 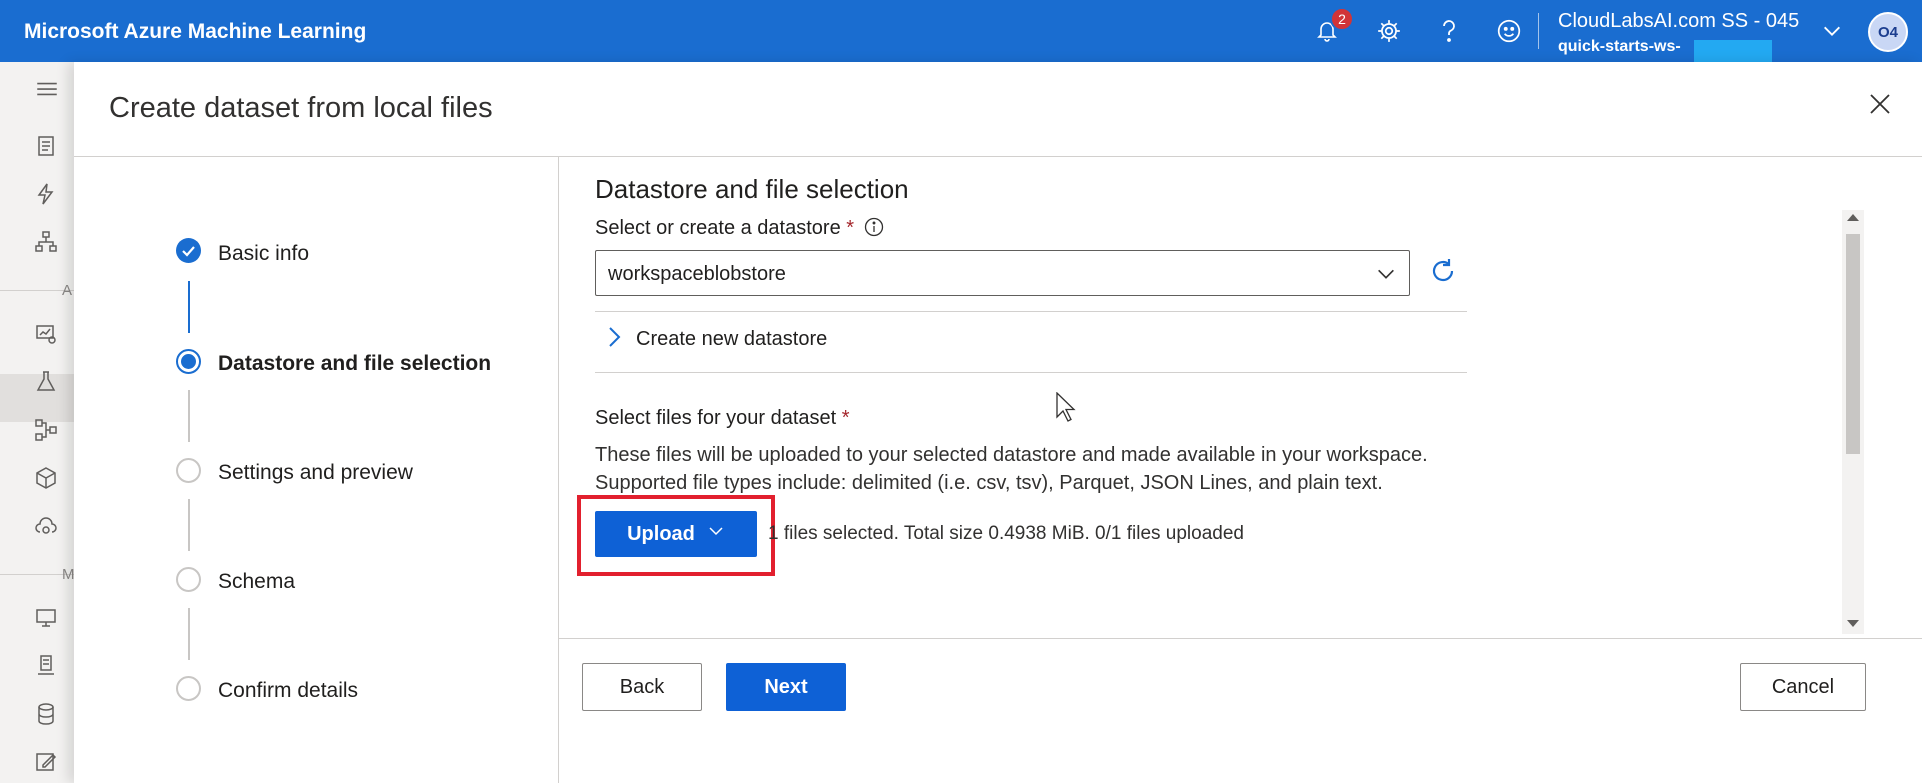 I want to click on notebook-icon, so click(x=47, y=147).